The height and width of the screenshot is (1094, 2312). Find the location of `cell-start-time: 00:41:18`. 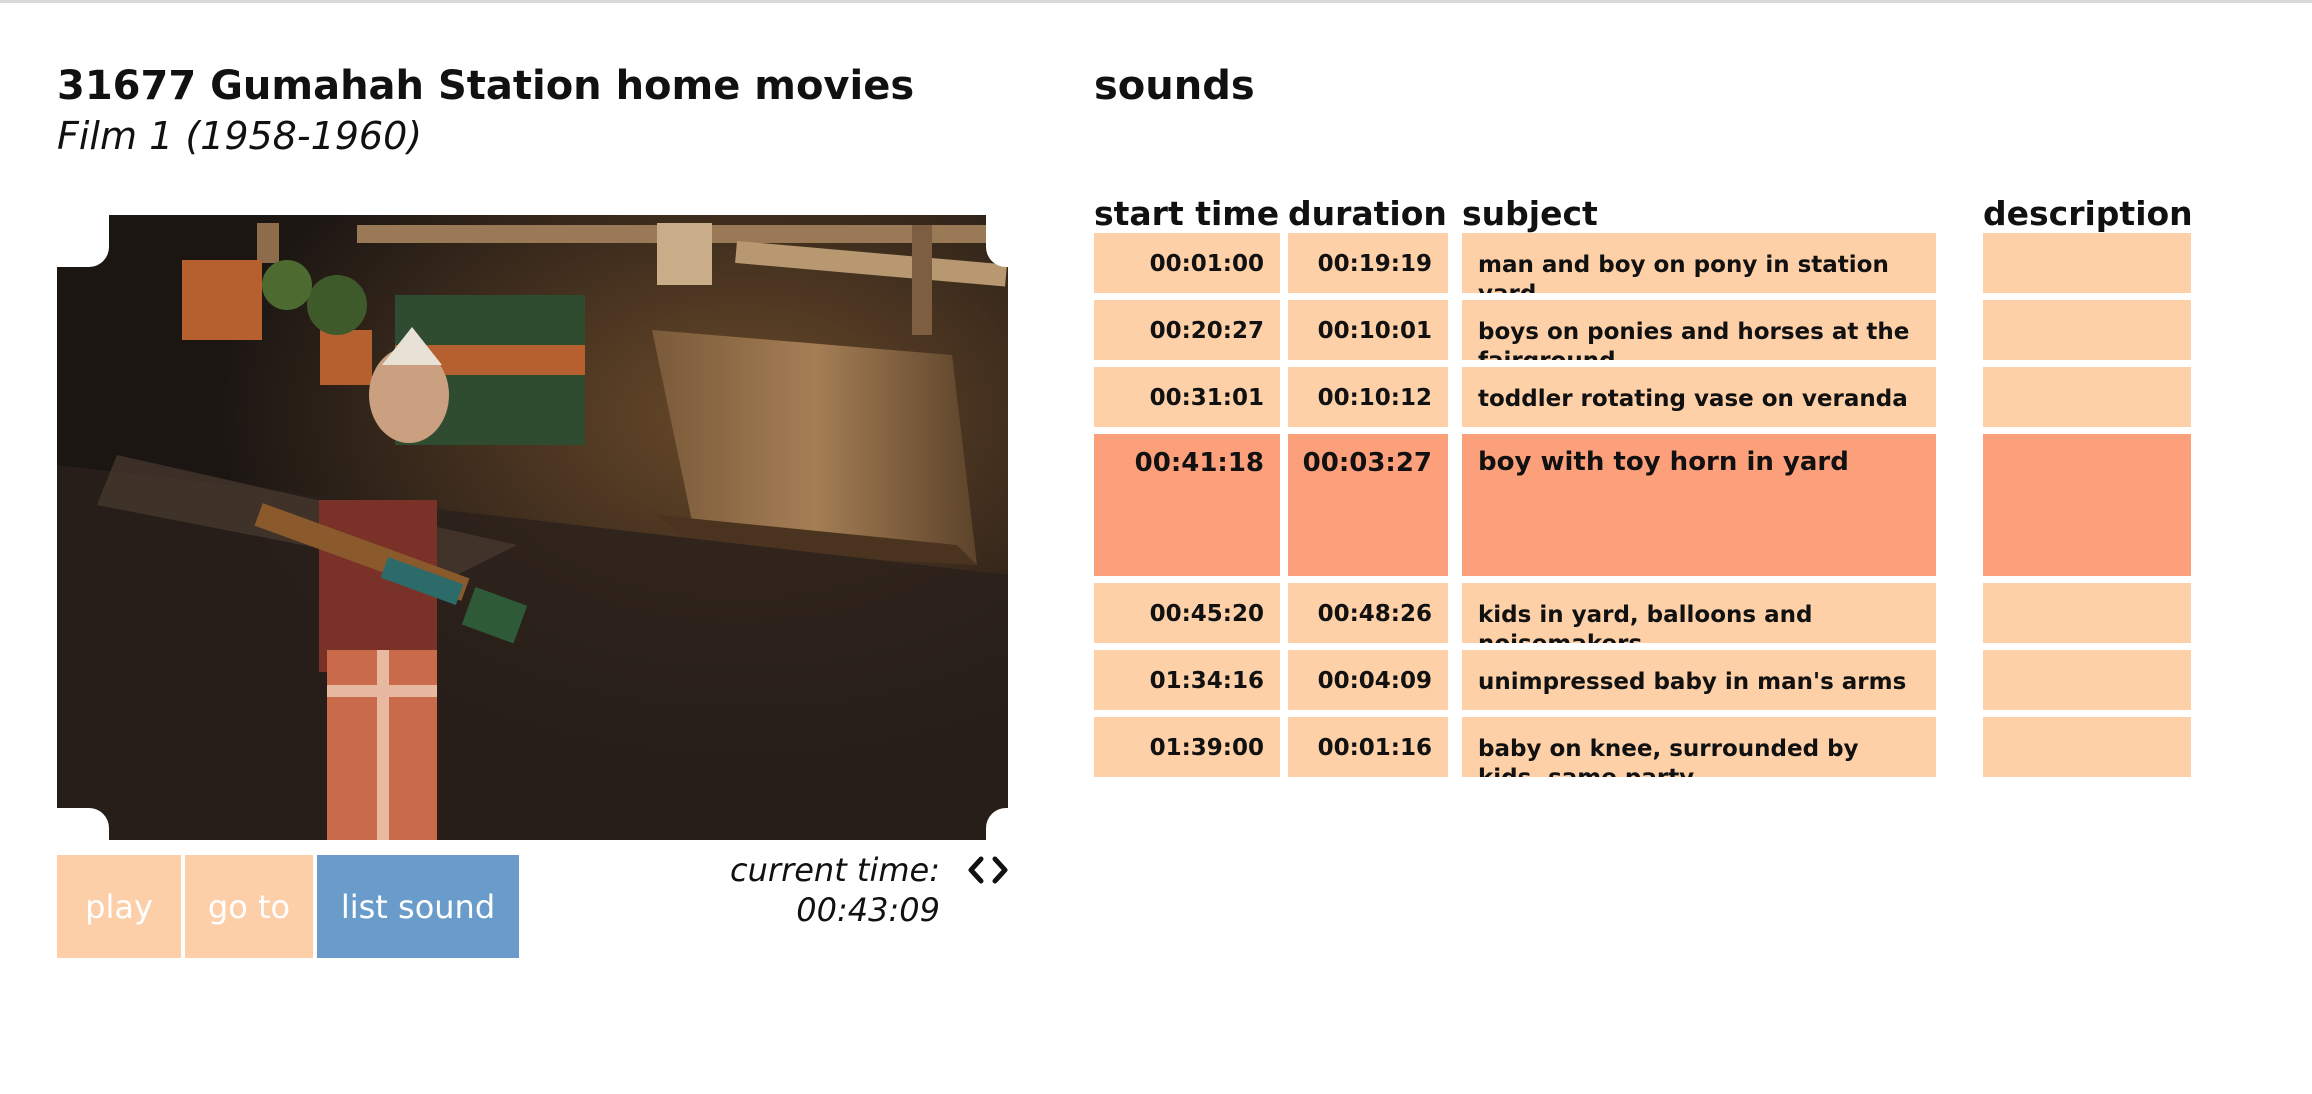

cell-start-time: 00:41:18 is located at coordinates (1187, 505).